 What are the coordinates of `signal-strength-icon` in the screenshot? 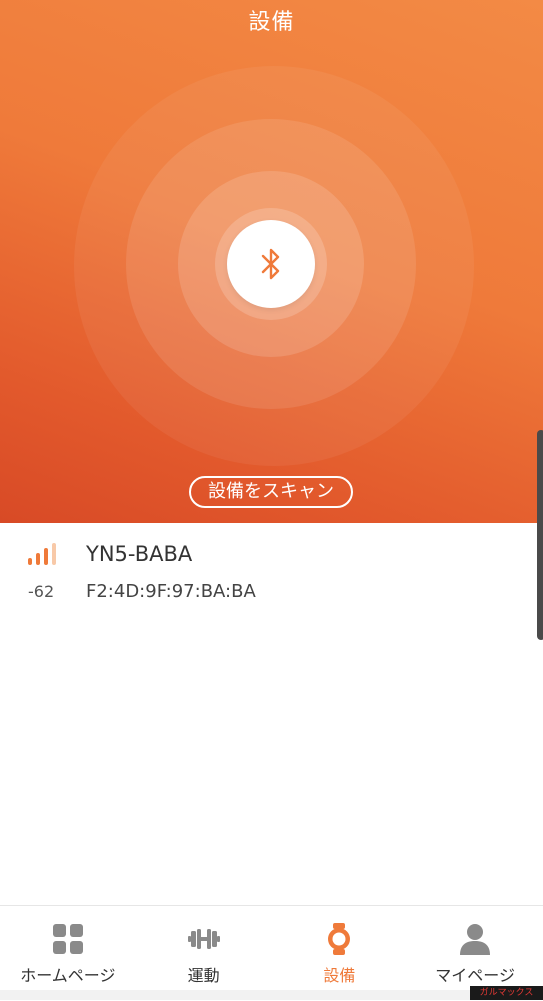 It's located at (42, 554).